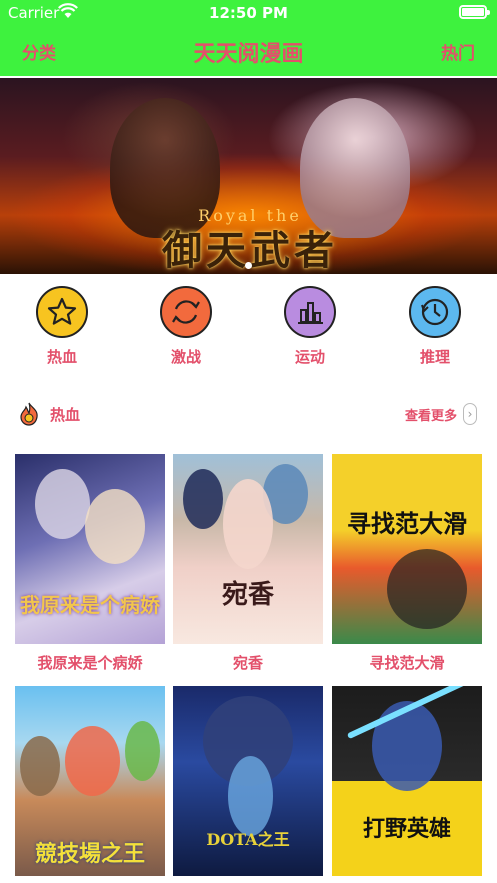 The image size is (497, 883). I want to click on section-title: 热血, so click(65, 415).